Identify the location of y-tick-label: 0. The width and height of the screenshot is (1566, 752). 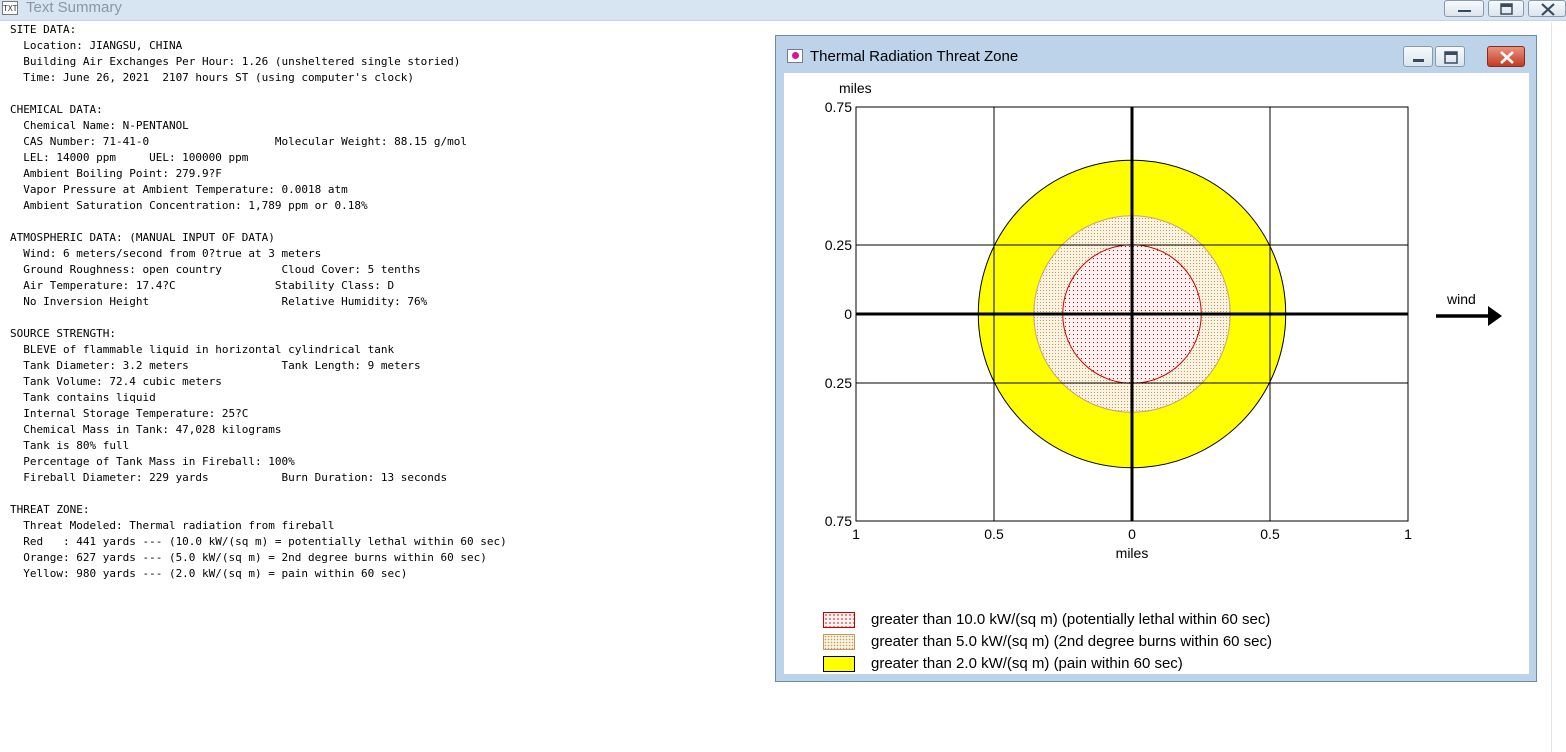
(848, 314).